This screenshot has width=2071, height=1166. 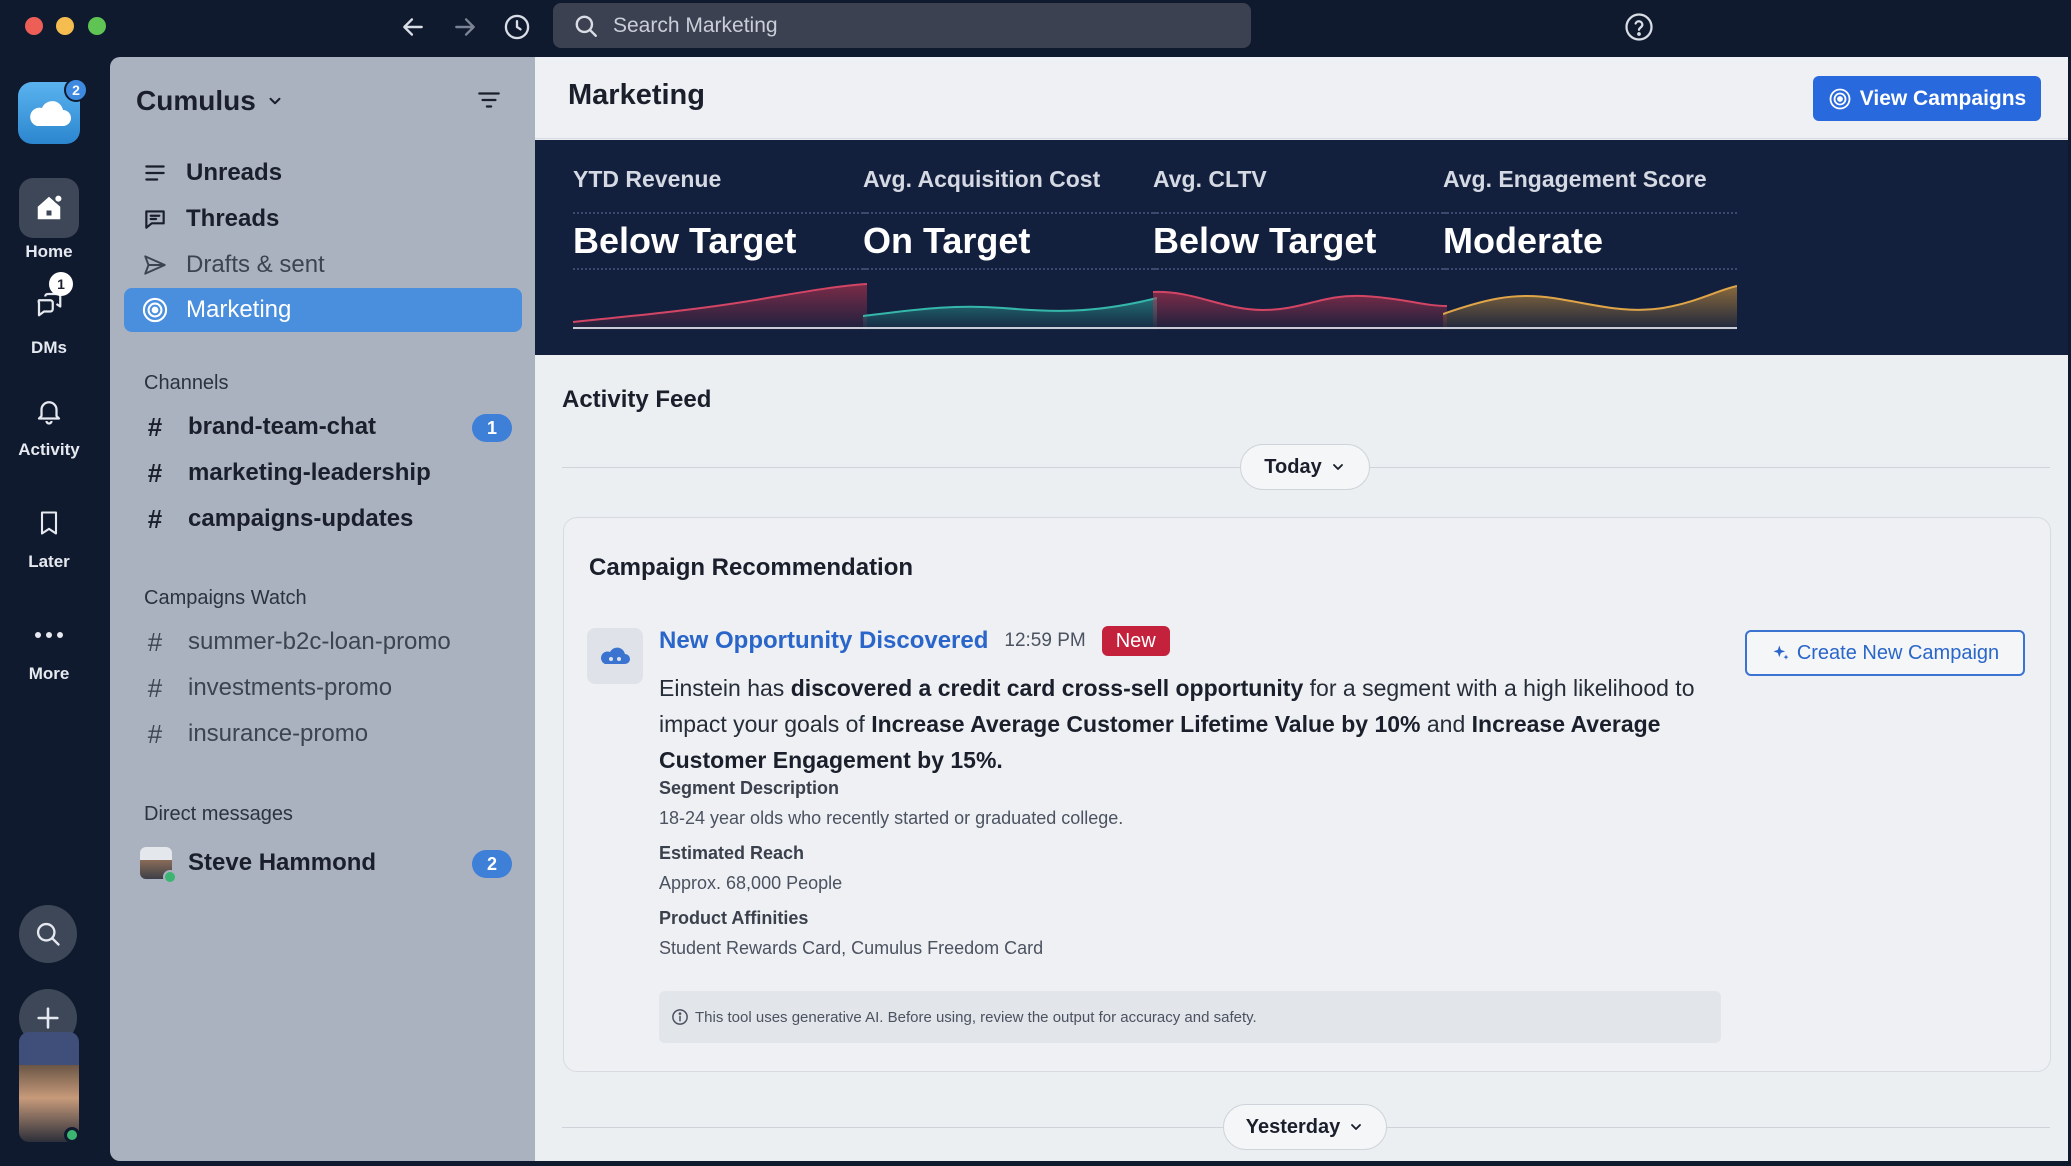 What do you see at coordinates (155, 173) in the screenshot?
I see `unreads-icon` at bounding box center [155, 173].